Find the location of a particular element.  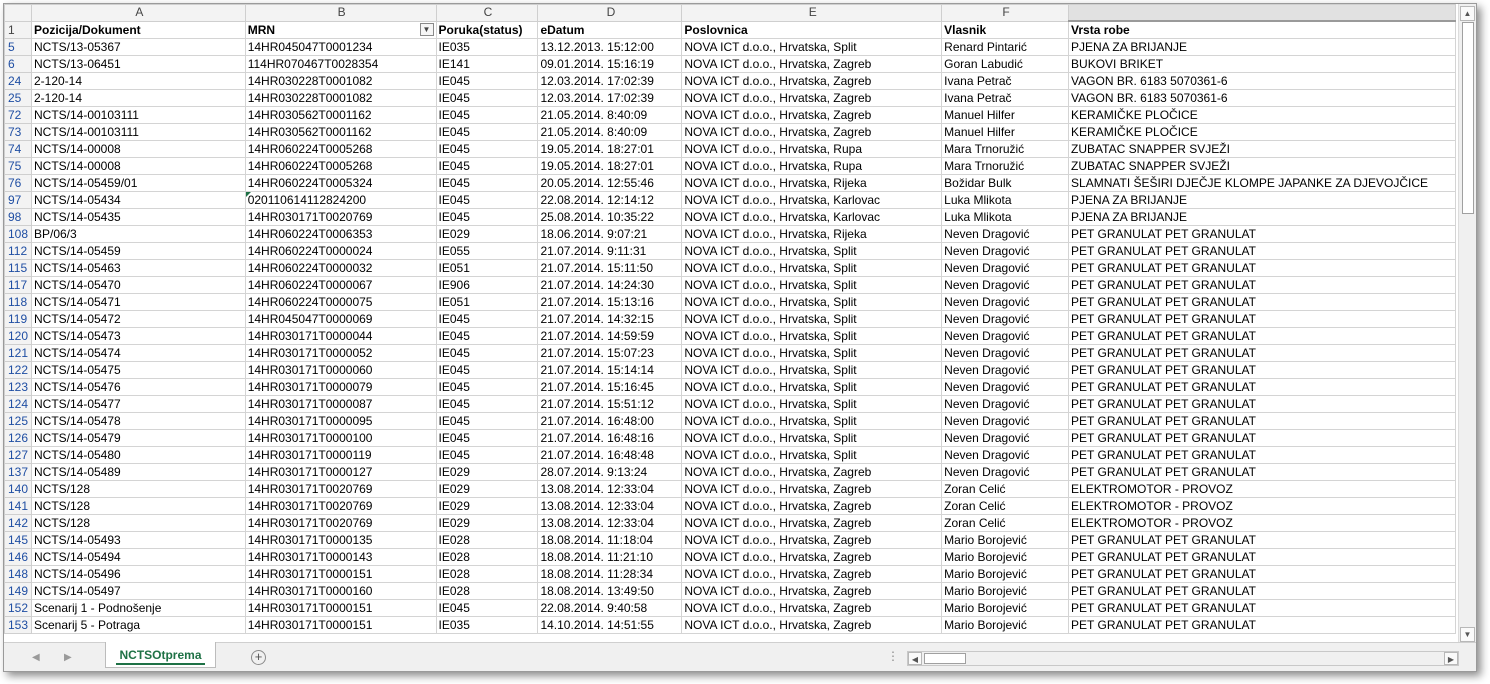

cell-pozicija: 2-120-14 is located at coordinates (138, 81).